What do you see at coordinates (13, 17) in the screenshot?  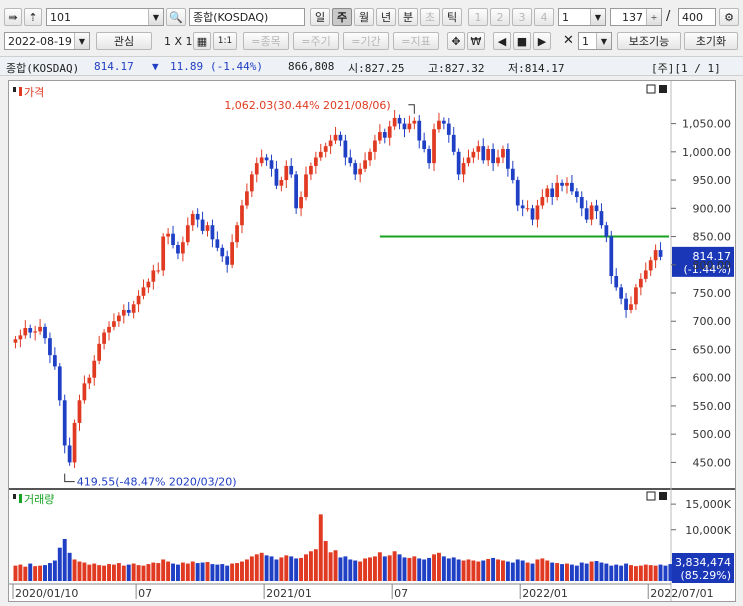 I see `code-search-icon: ⇛` at bounding box center [13, 17].